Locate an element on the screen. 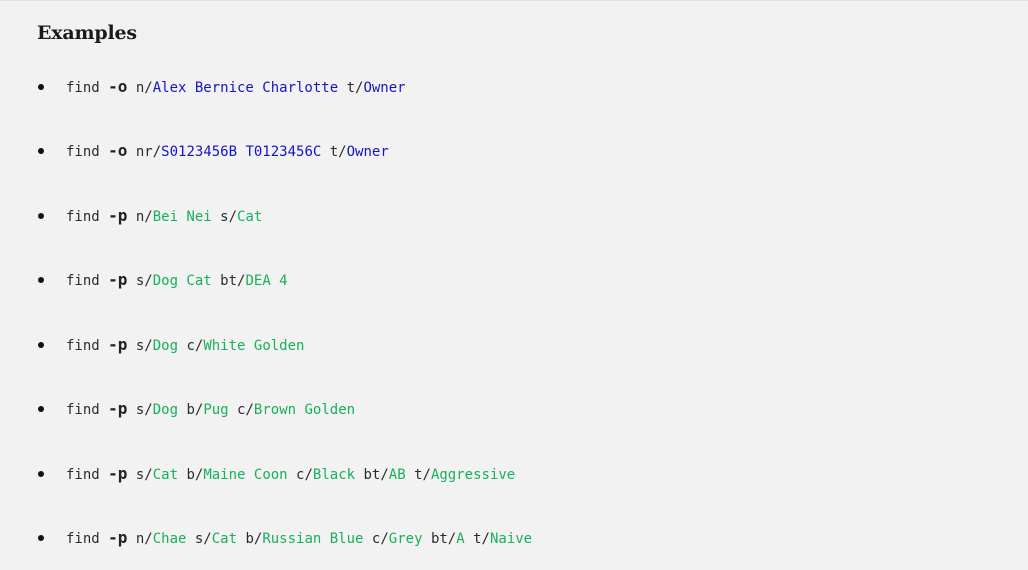  command-example: find -o nr/S0123456B T0123456C t/Owner is located at coordinates (227, 151).